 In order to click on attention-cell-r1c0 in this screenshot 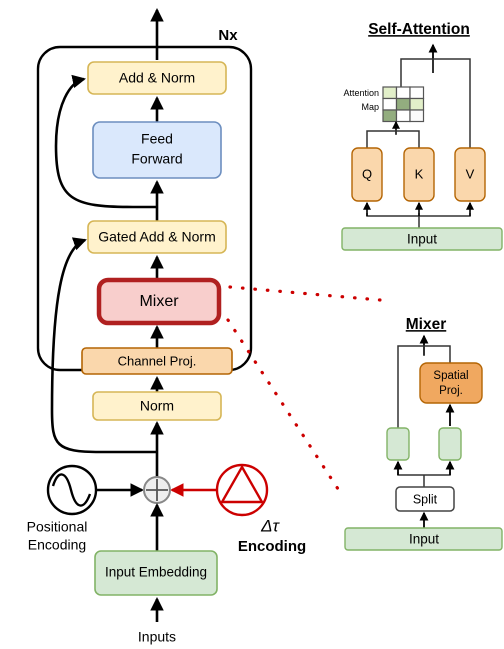, I will do `click(390, 104)`.